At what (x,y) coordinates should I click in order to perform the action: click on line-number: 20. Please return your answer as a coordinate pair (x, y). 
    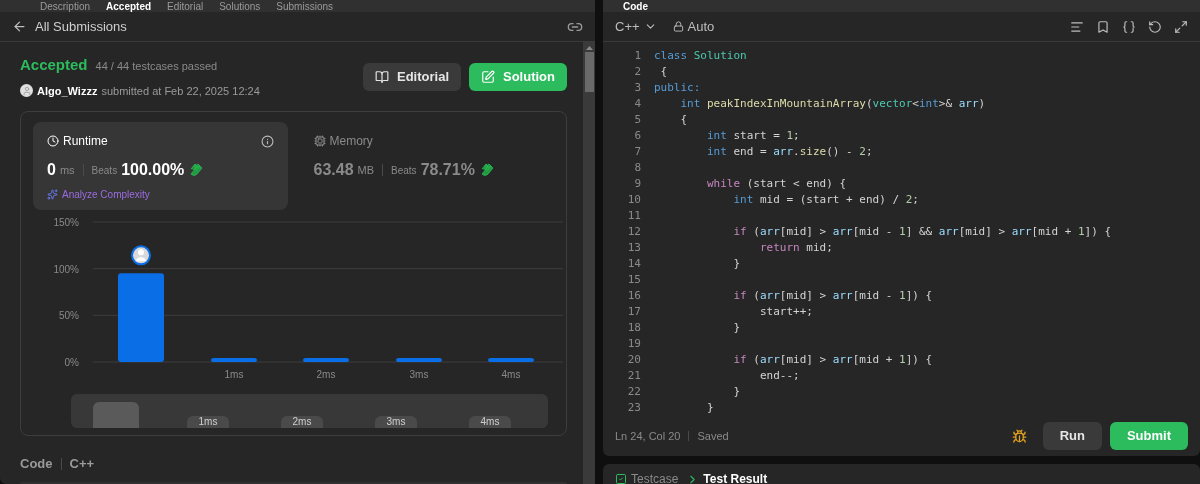
    Looking at the image, I should click on (633, 360).